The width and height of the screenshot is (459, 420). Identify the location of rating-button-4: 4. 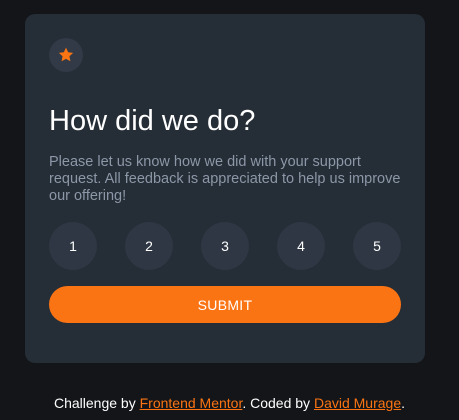
(301, 246).